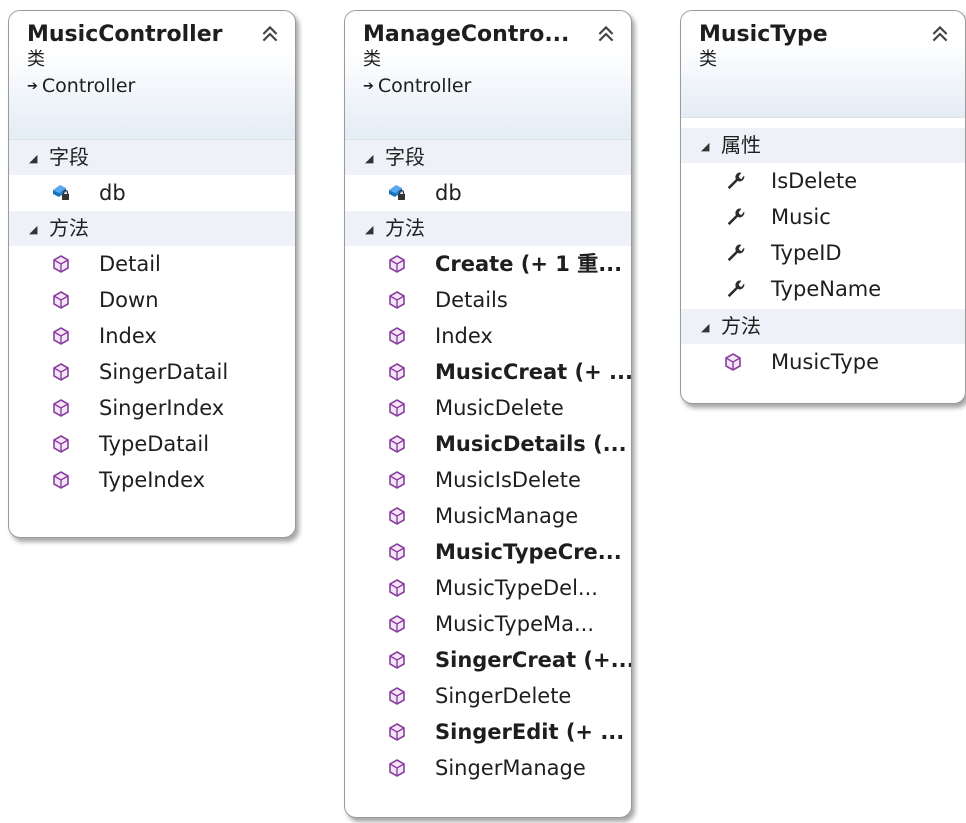 The image size is (966, 823). I want to click on class-header: ManageContro... 类 ➔ Controller, so click(488, 75).